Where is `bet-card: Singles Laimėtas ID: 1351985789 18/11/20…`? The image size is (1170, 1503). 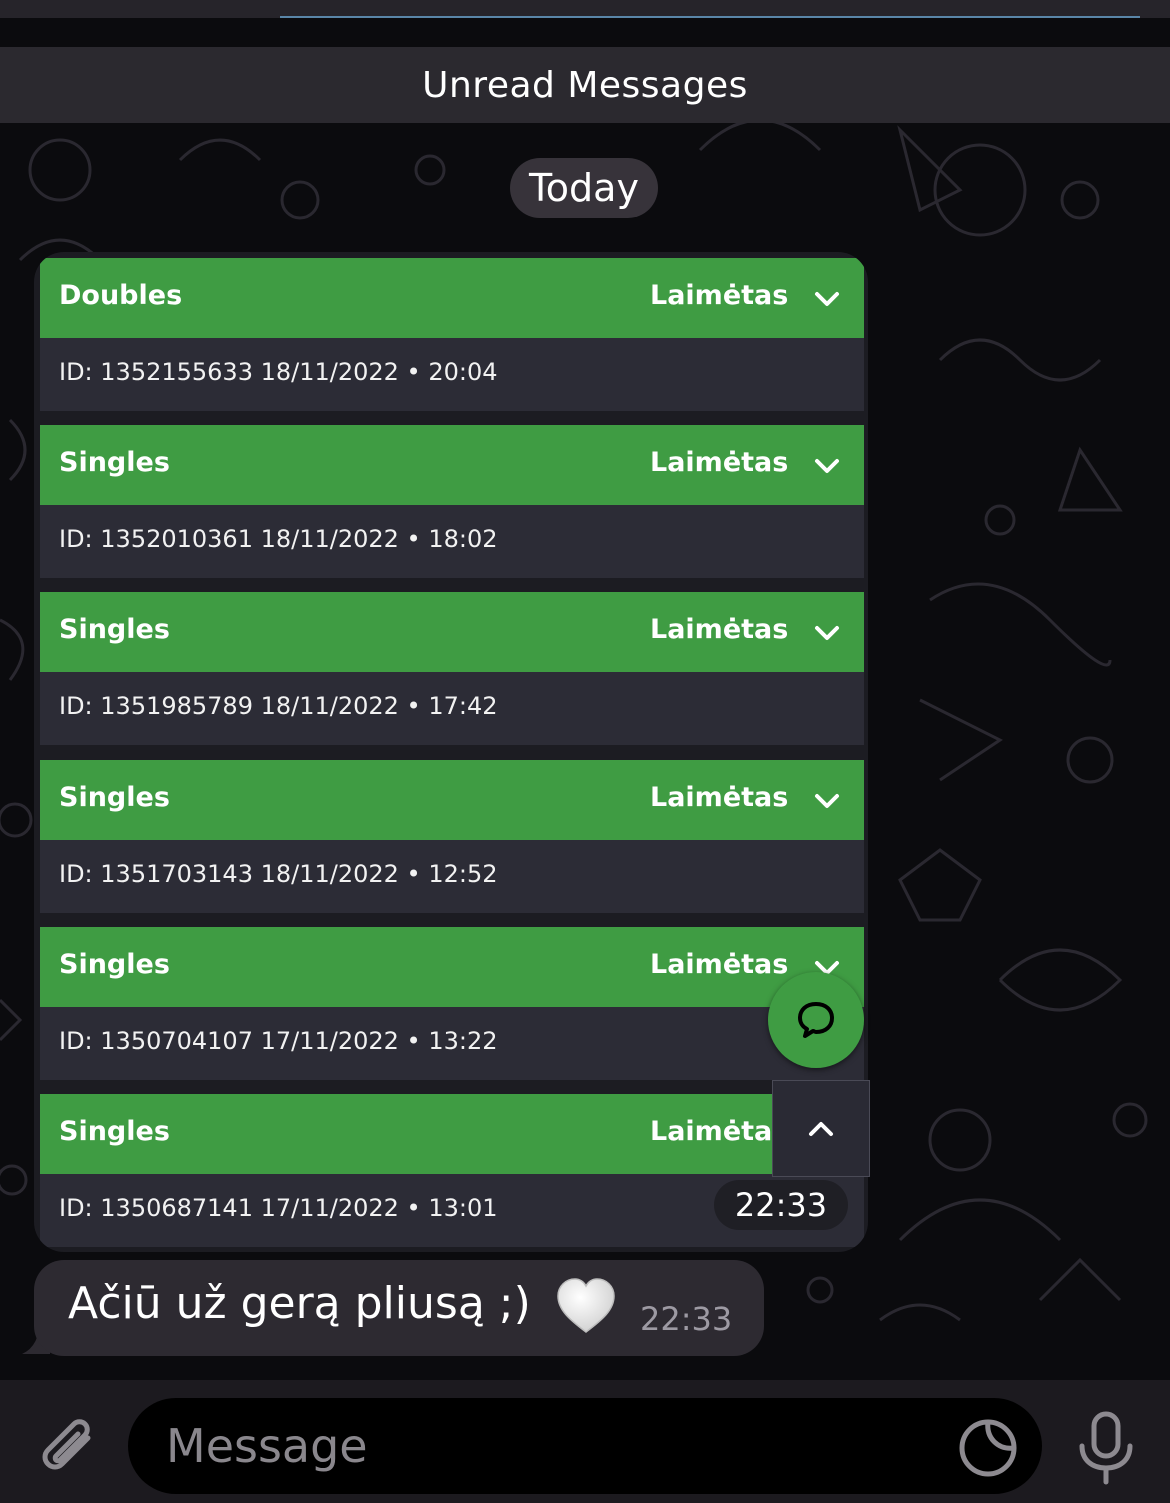 bet-card: Singles Laimėtas ID: 1351985789 18/11/20… is located at coordinates (452, 668).